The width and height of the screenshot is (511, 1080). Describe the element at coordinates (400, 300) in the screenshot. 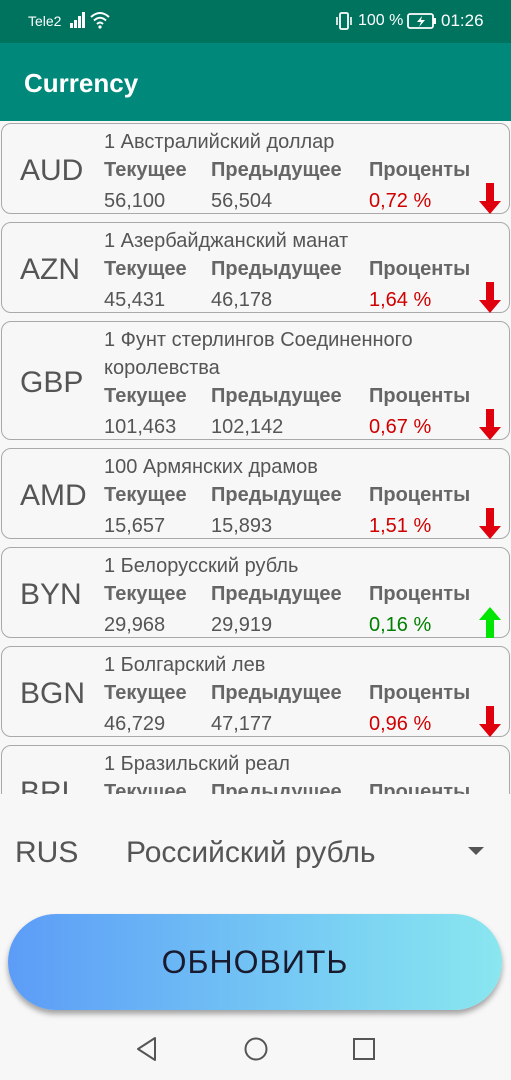

I see `percent-value: 1,64 %` at that location.